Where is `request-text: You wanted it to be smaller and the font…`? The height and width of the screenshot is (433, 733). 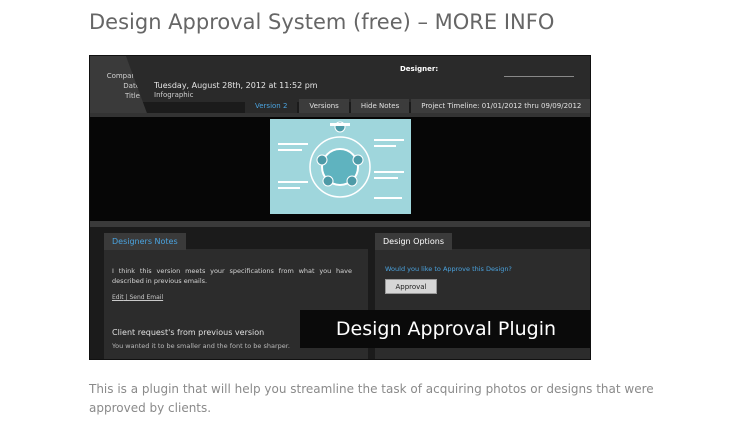 request-text: You wanted it to be smaller and the font… is located at coordinates (201, 346).